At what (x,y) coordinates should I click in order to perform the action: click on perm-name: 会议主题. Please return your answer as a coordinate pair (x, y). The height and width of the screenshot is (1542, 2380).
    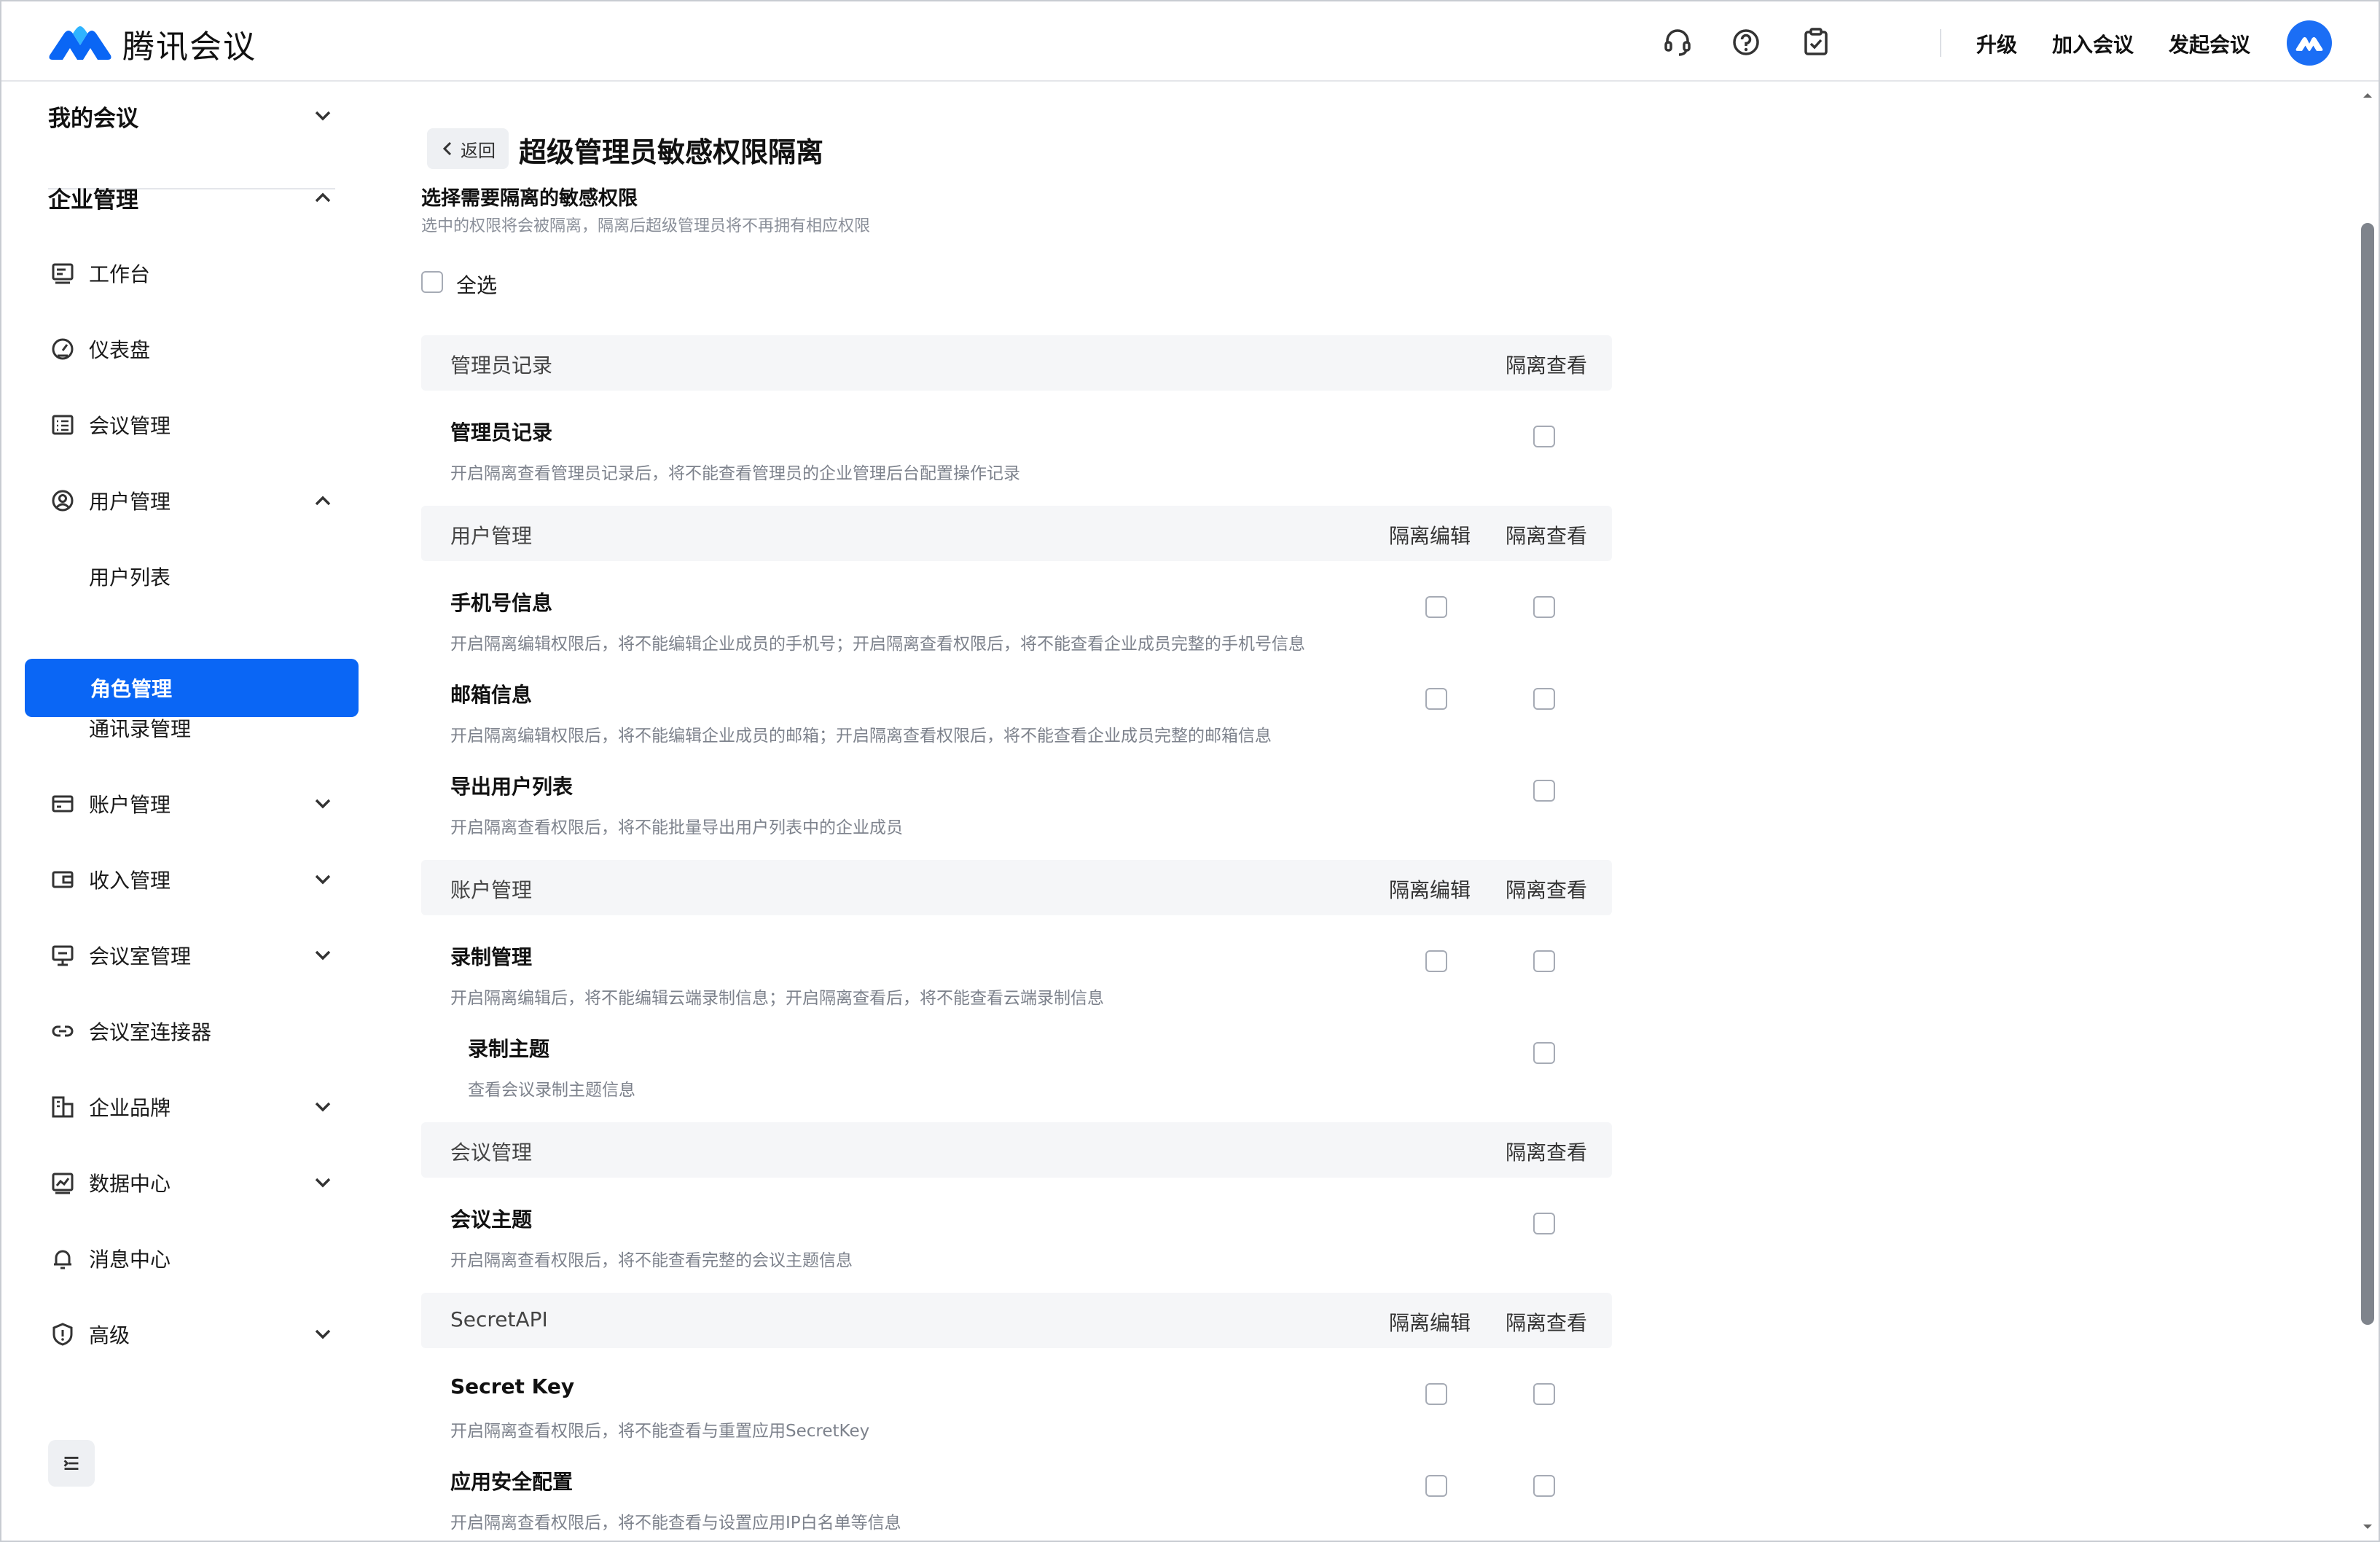
    Looking at the image, I should click on (492, 1220).